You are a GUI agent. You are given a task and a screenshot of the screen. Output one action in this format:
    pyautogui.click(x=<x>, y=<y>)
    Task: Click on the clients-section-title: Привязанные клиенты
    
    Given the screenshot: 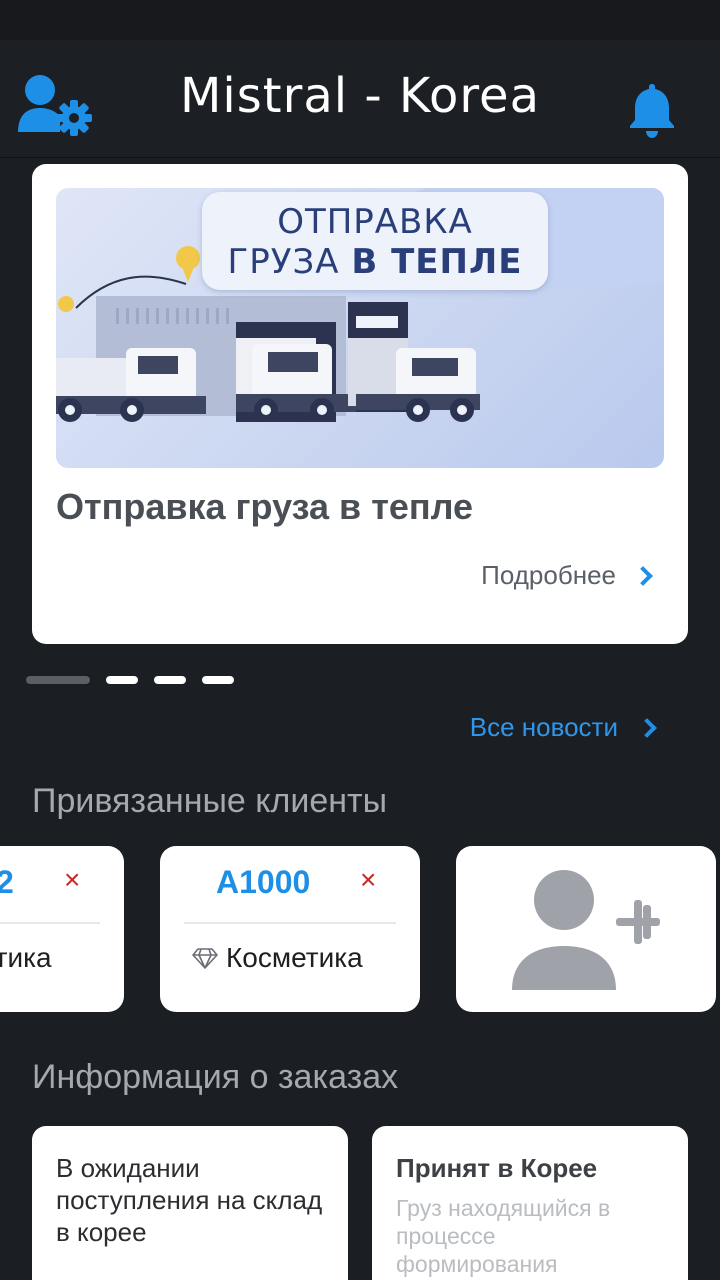 What is the action you would take?
    pyautogui.click(x=210, y=801)
    